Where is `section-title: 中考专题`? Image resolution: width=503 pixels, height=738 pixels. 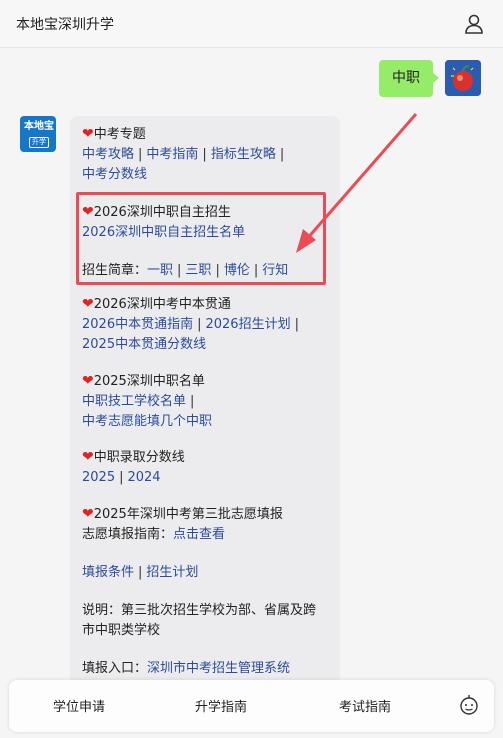 section-title: 中考专题 is located at coordinates (119, 134).